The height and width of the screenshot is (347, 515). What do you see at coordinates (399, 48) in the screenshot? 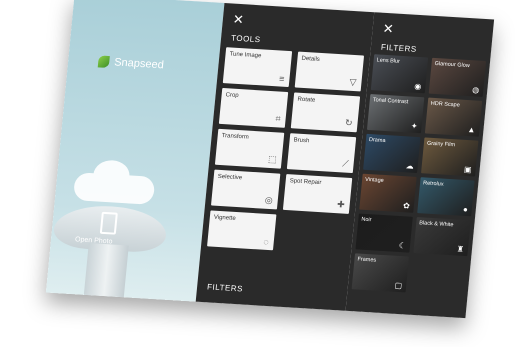
I see `filters-heading: FILTERS` at bounding box center [399, 48].